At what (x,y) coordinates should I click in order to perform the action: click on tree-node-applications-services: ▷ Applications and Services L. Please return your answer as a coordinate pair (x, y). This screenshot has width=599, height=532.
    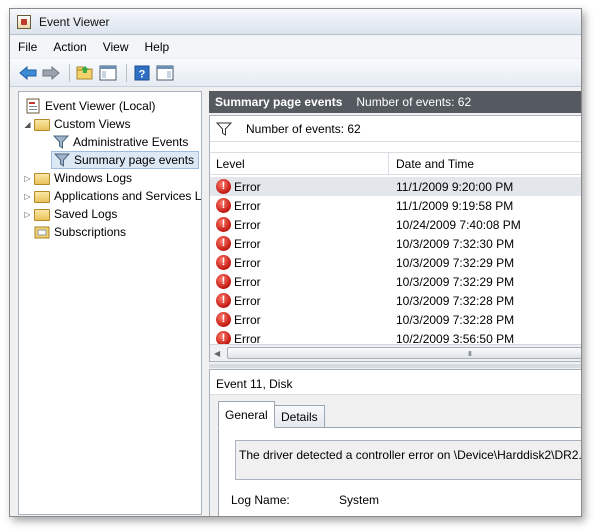
    Looking at the image, I should click on (112, 196).